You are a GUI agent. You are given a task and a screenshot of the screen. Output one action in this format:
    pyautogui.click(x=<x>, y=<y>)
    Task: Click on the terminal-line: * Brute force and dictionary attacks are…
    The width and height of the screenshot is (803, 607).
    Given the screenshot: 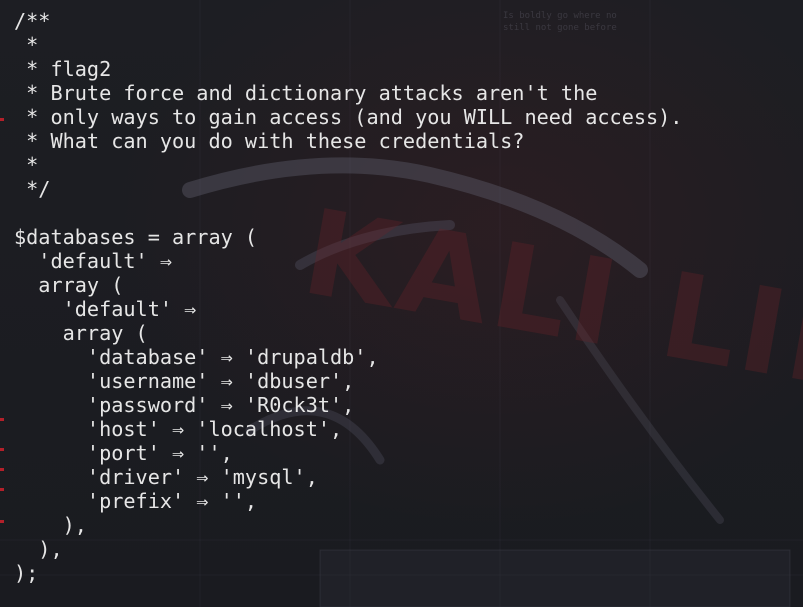 What is the action you would take?
    pyautogui.click(x=306, y=93)
    